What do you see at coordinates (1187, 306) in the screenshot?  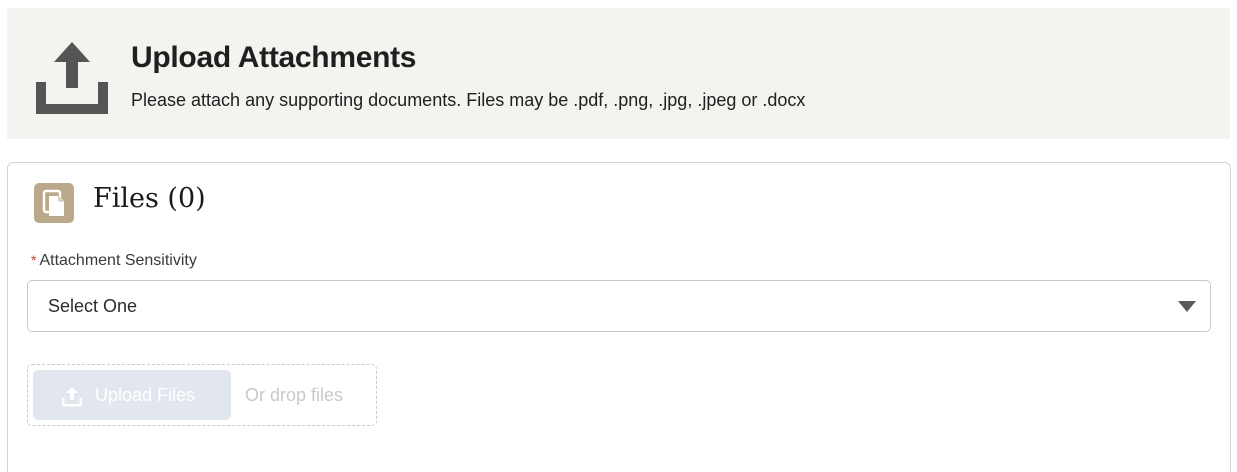 I see `chevron-down-icon` at bounding box center [1187, 306].